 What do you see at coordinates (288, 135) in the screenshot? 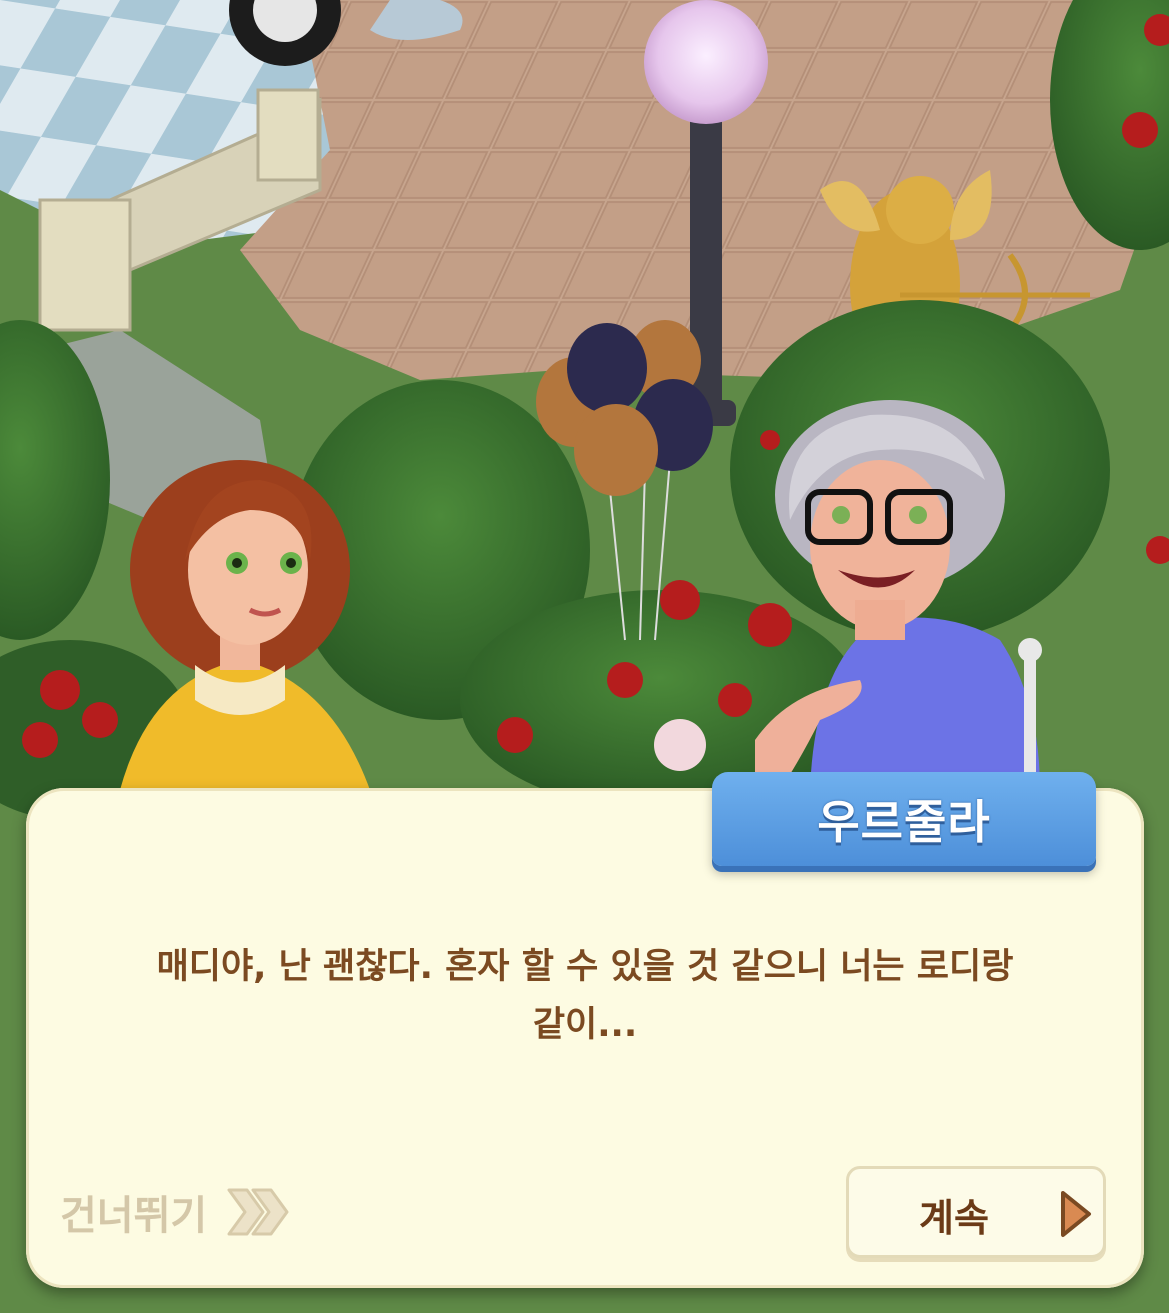
I see `wall-pillar-right` at bounding box center [288, 135].